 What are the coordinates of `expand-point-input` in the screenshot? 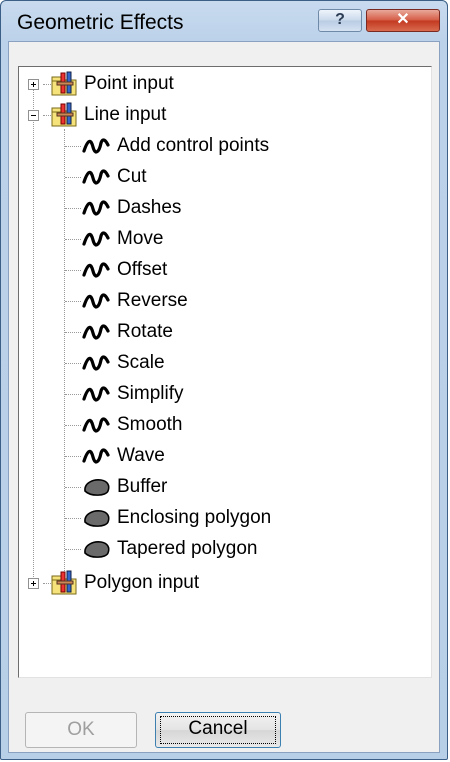 It's located at (33, 84).